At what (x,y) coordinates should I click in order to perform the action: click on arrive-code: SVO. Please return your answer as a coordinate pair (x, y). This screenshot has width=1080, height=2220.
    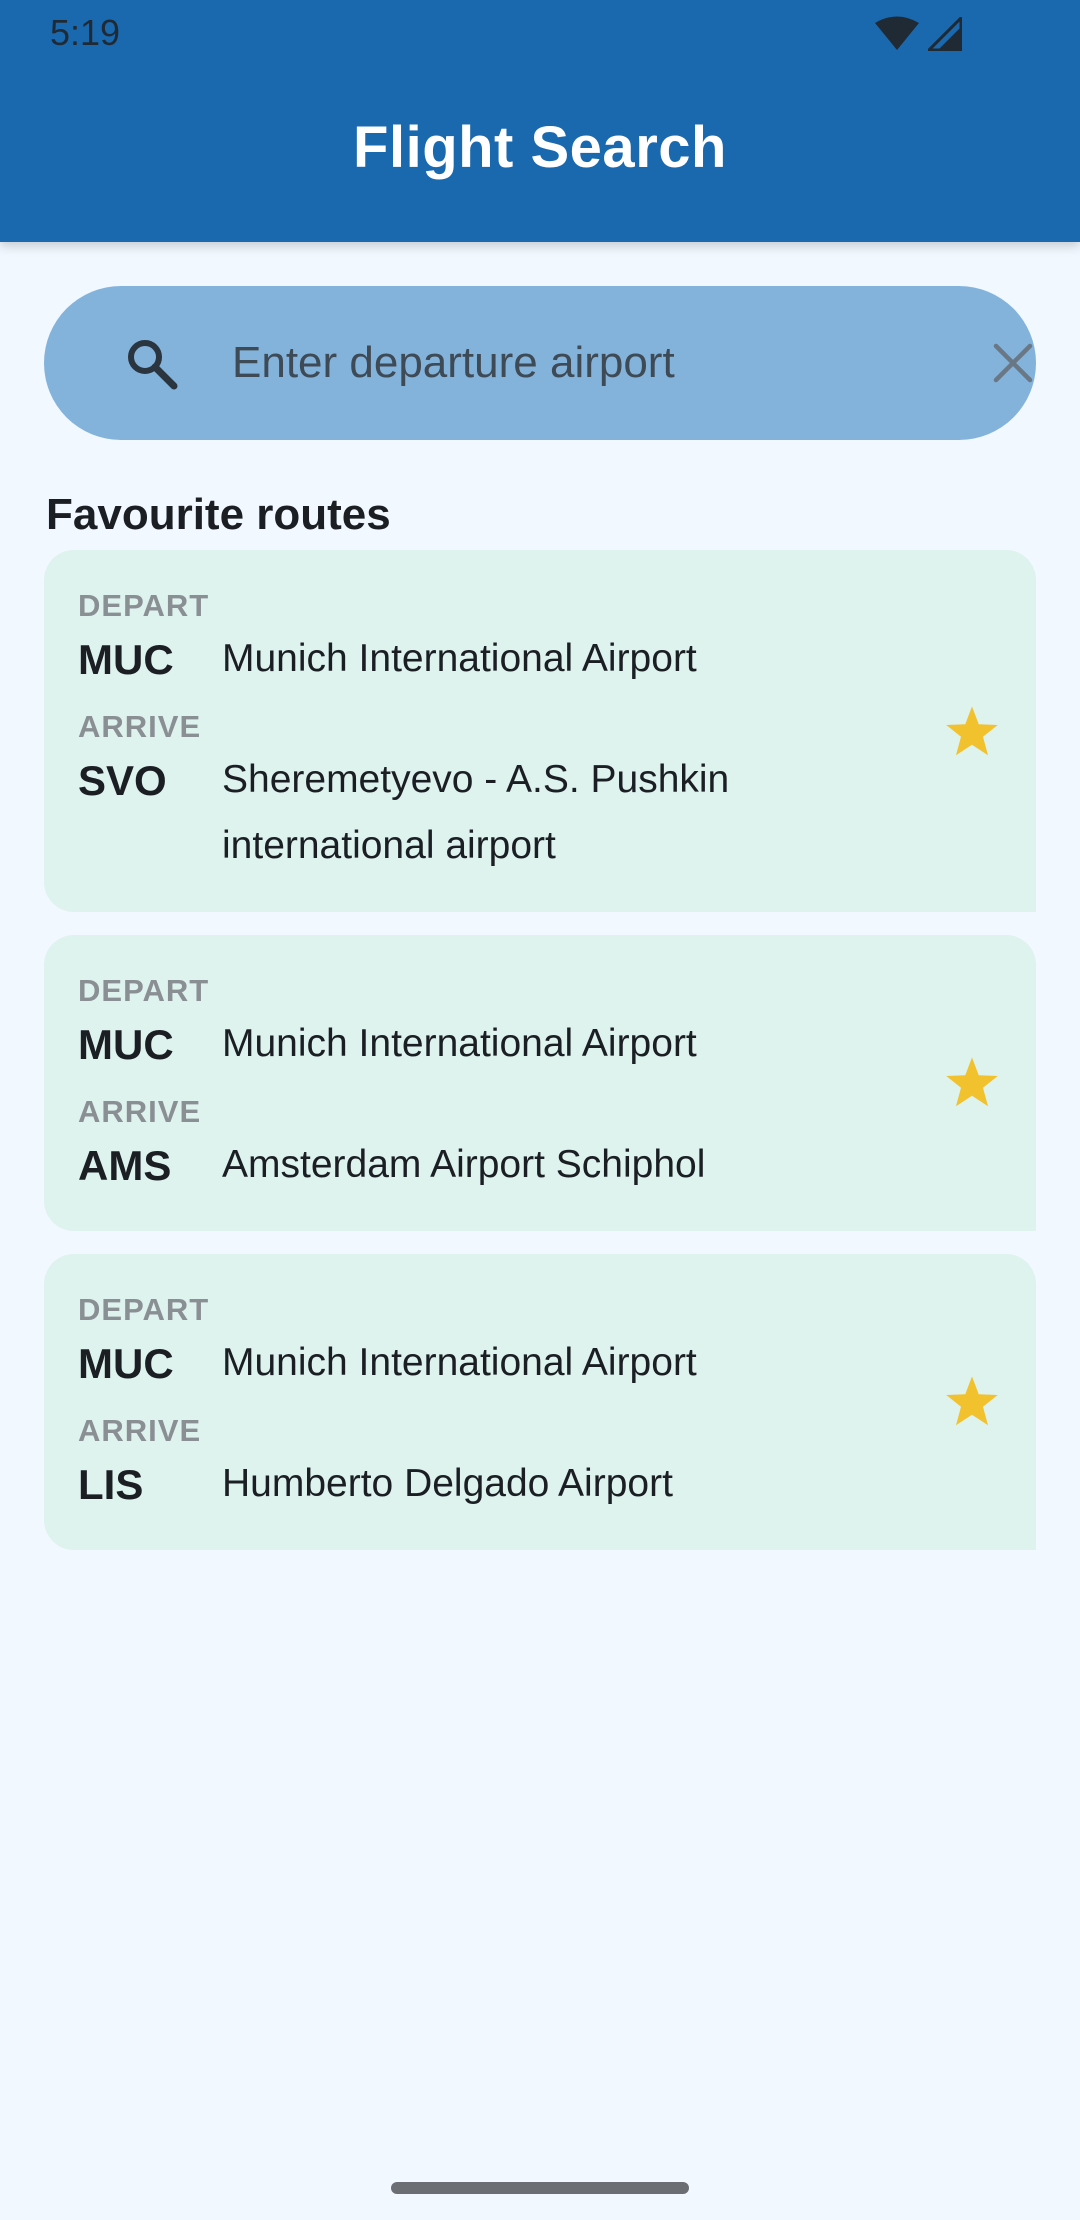
    Looking at the image, I should click on (122, 780).